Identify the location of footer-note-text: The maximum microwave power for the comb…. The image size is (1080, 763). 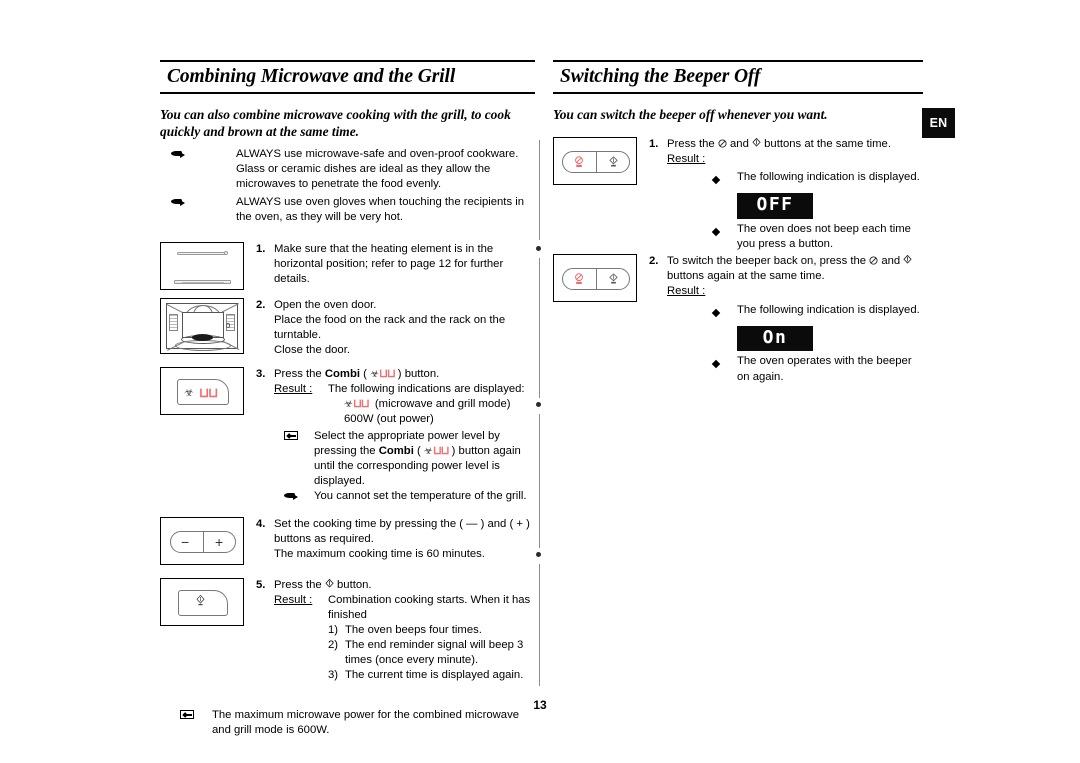
(366, 723).